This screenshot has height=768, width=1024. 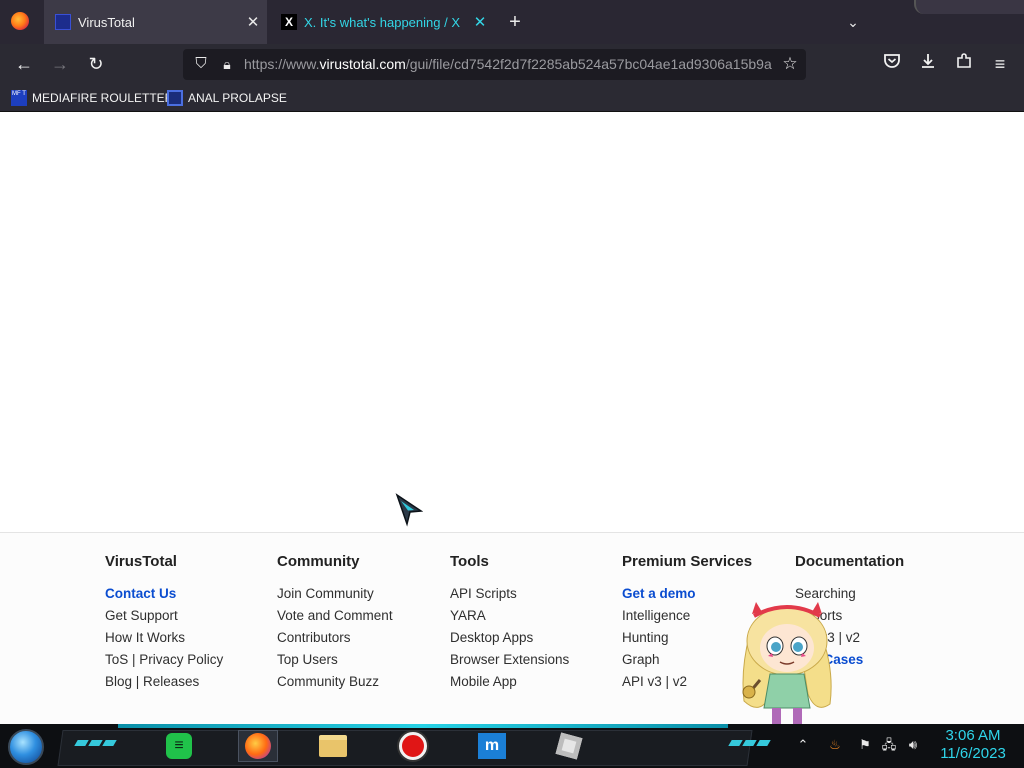 What do you see at coordinates (865, 745) in the screenshot?
I see `flag-icon: ⚑` at bounding box center [865, 745].